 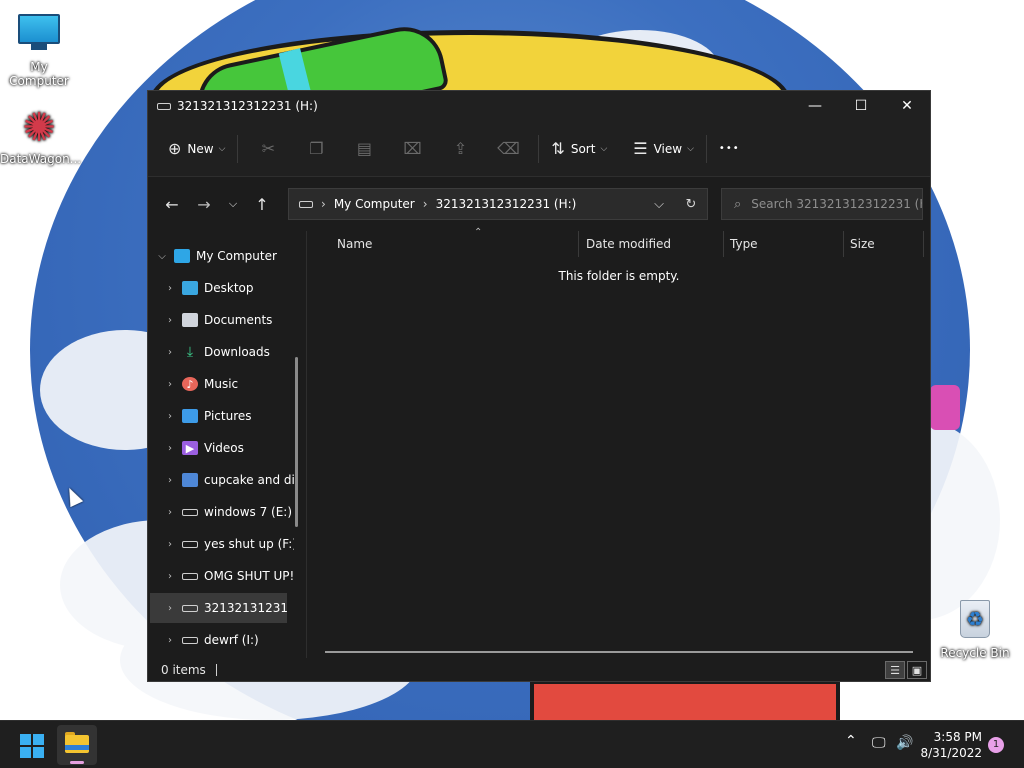 What do you see at coordinates (851, 741) in the screenshot?
I see `chevron-up-icon: ⌃` at bounding box center [851, 741].